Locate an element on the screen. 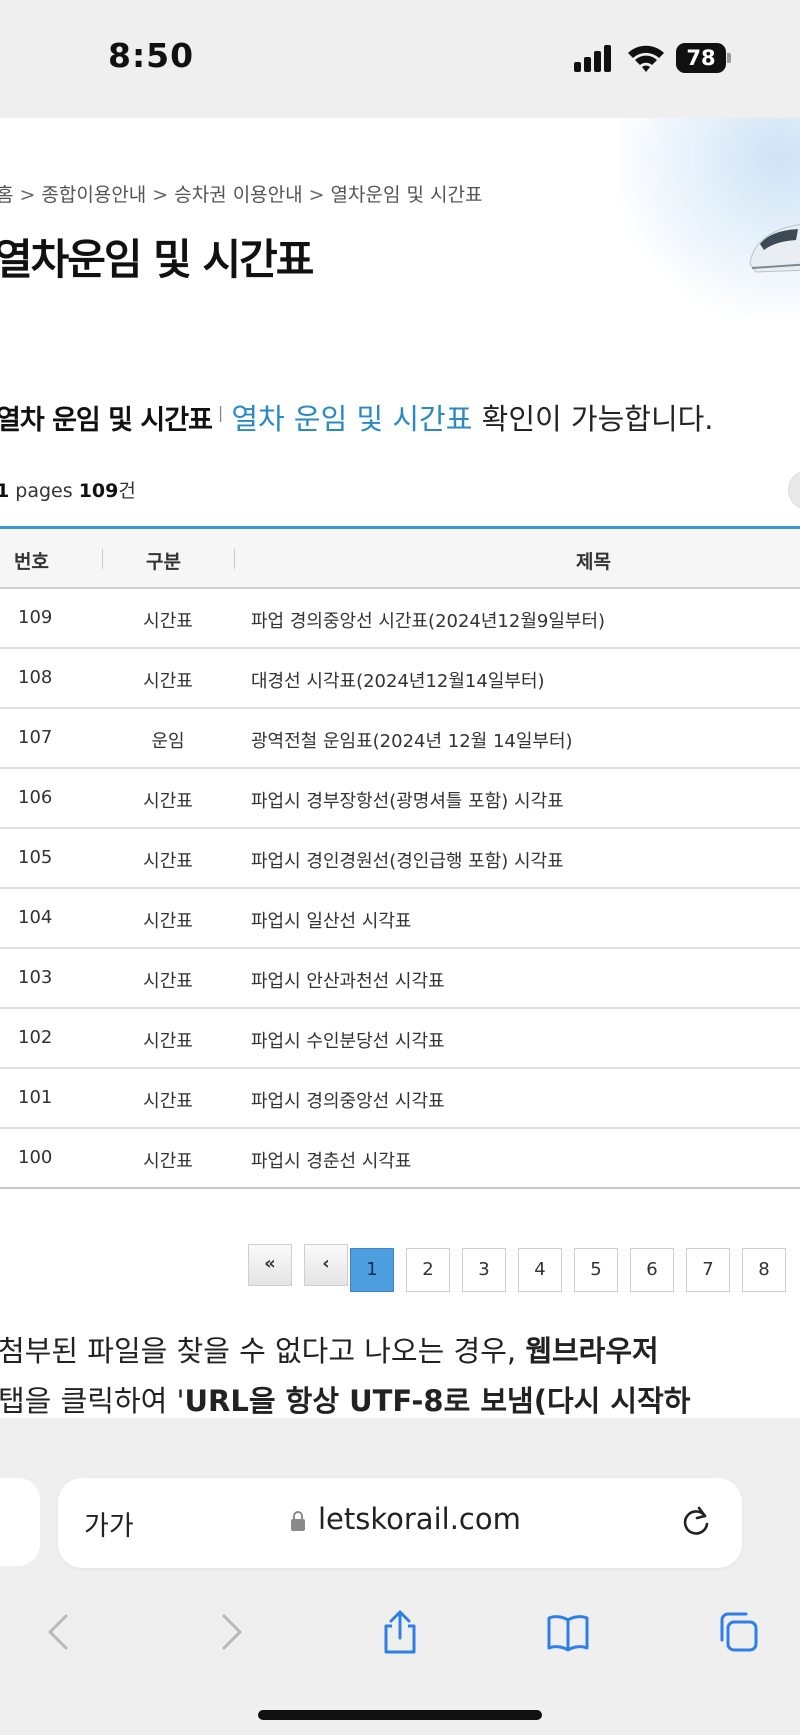 The height and width of the screenshot is (1735, 800). intro-label: 열차 운임 및 시간표 is located at coordinates (106, 420).